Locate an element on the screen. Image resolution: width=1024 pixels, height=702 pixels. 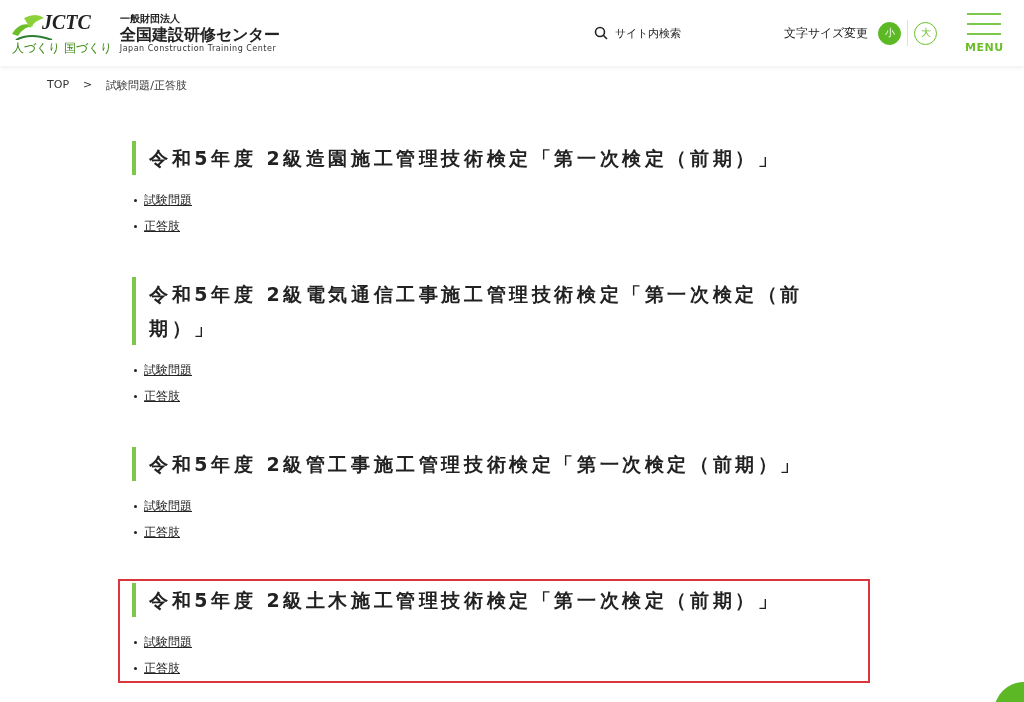
logo-mark: JCTC is located at coordinates (67, 21).